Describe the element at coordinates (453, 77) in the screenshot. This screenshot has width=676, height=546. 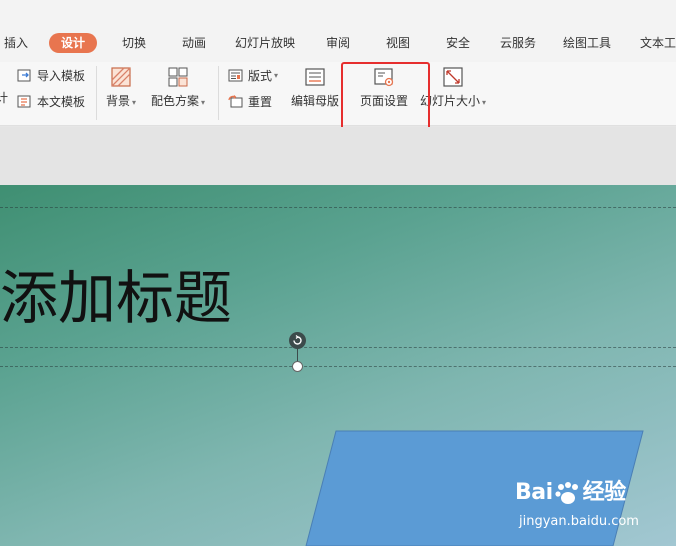
I see `slide-size-icon` at that location.